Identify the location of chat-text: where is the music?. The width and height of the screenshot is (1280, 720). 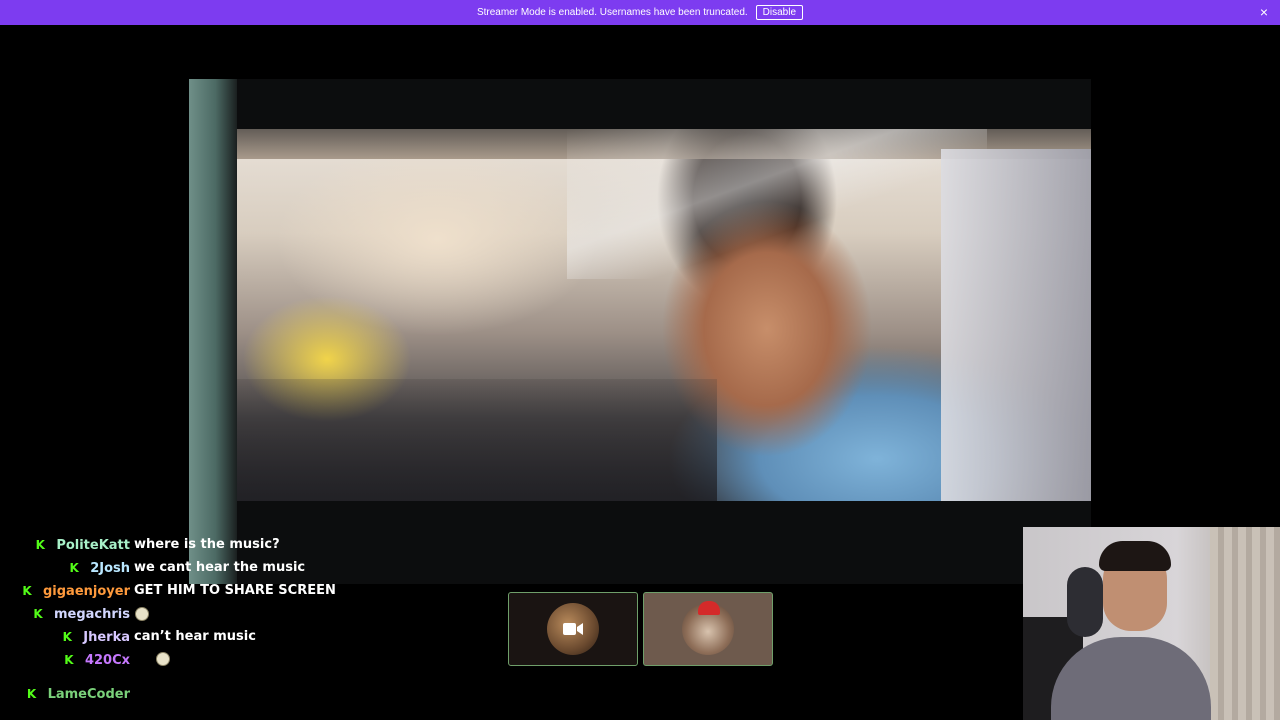
(207, 544).